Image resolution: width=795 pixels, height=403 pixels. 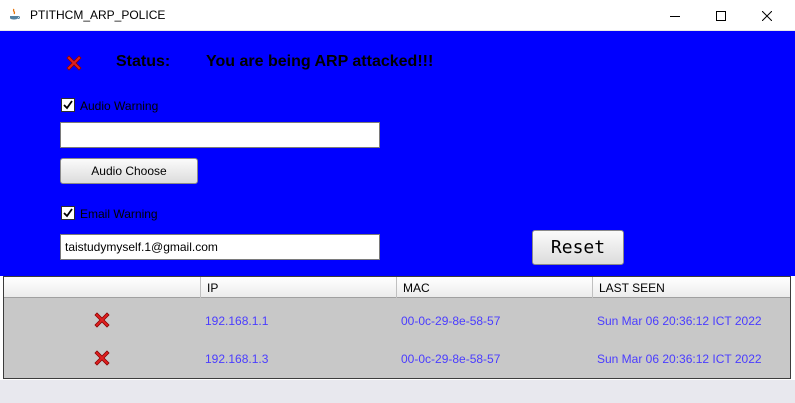 What do you see at coordinates (102, 287) in the screenshot?
I see `column-header-status` at bounding box center [102, 287].